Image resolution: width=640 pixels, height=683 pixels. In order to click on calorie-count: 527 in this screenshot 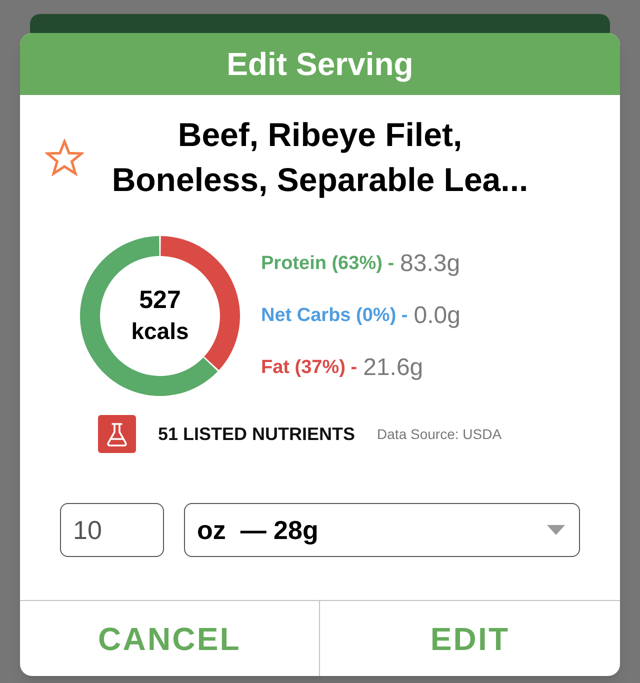, I will do `click(160, 300)`.